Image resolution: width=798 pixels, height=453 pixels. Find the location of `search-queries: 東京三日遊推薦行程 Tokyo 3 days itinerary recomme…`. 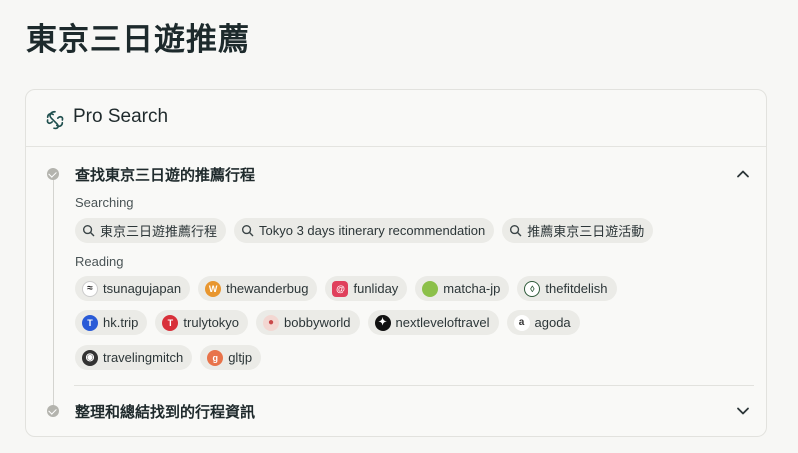

search-queries: 東京三日遊推薦行程 Tokyo 3 days itinerary recomme… is located at coordinates (364, 230).